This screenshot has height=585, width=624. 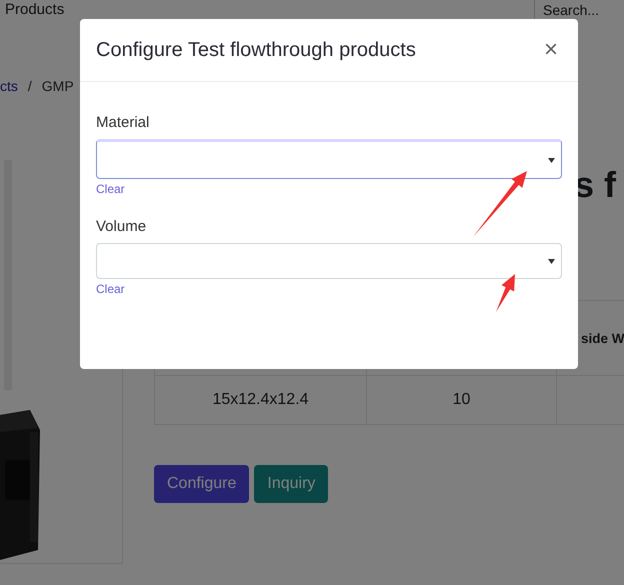 I want to click on configure-button: Configure, so click(x=202, y=484).